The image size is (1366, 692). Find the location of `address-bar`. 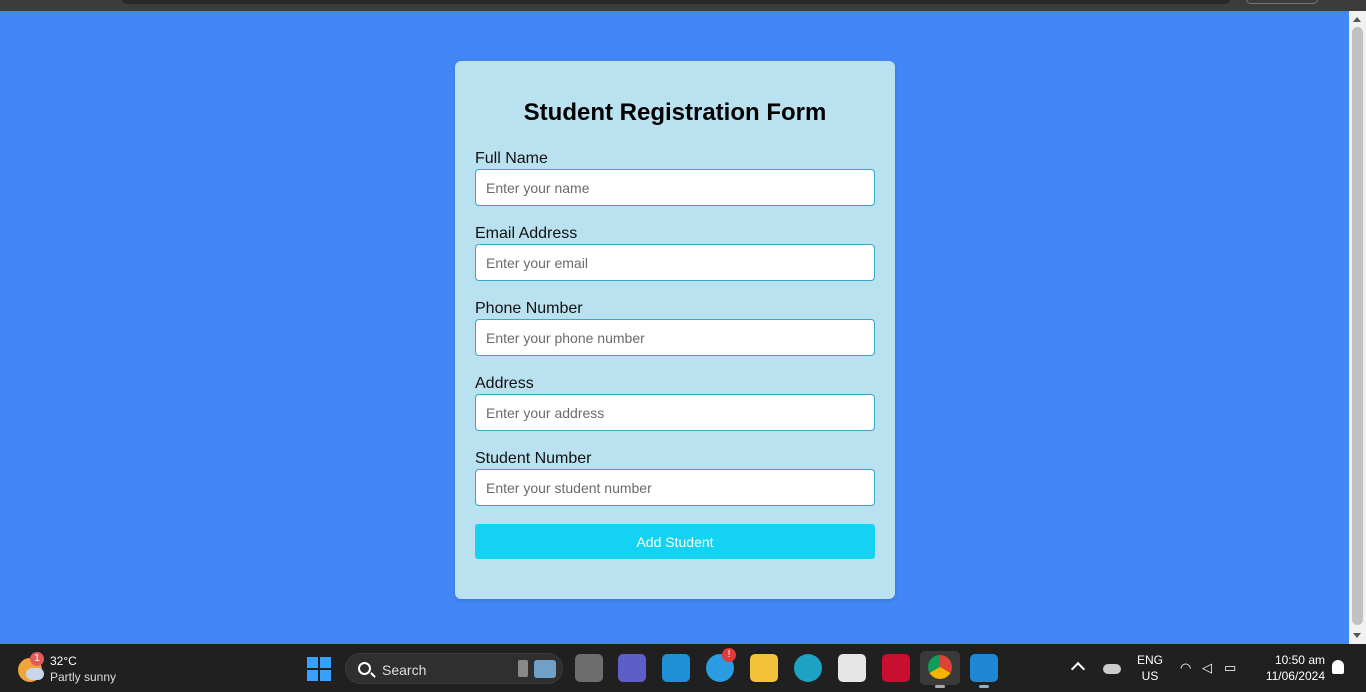

address-bar is located at coordinates (676, 2).